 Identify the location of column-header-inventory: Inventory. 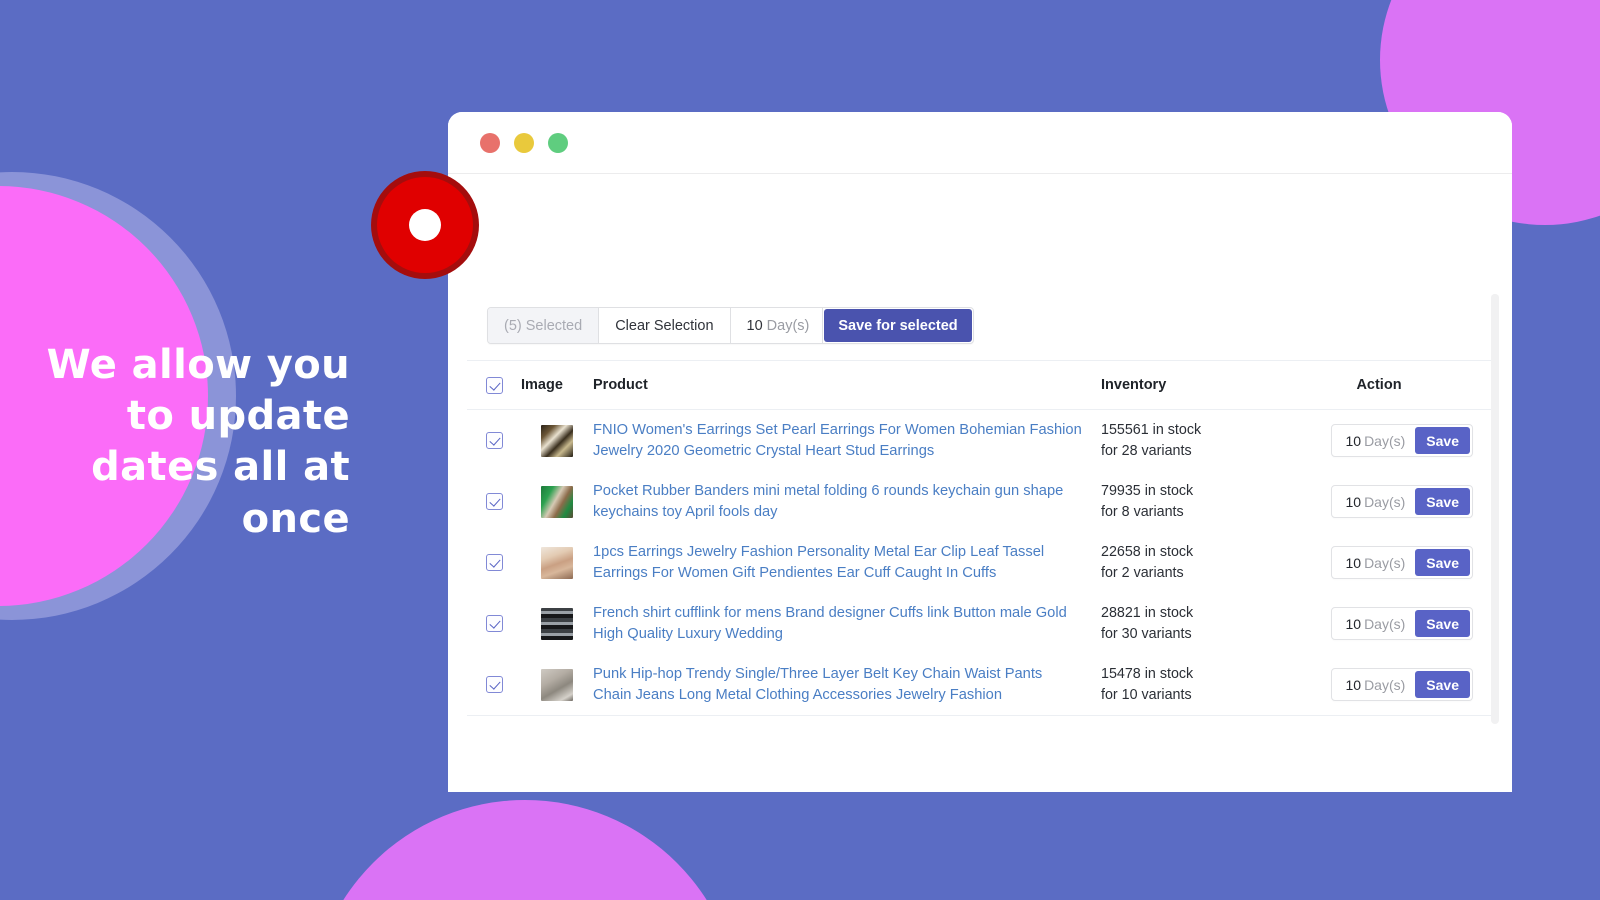
(1134, 385).